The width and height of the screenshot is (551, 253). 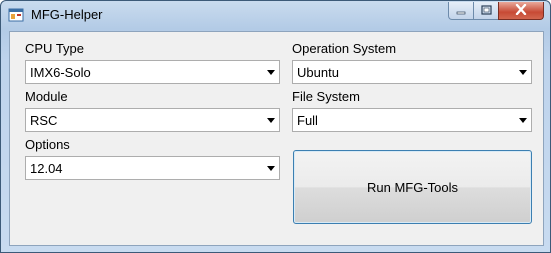 I want to click on options-value: 12.04, so click(x=46, y=168).